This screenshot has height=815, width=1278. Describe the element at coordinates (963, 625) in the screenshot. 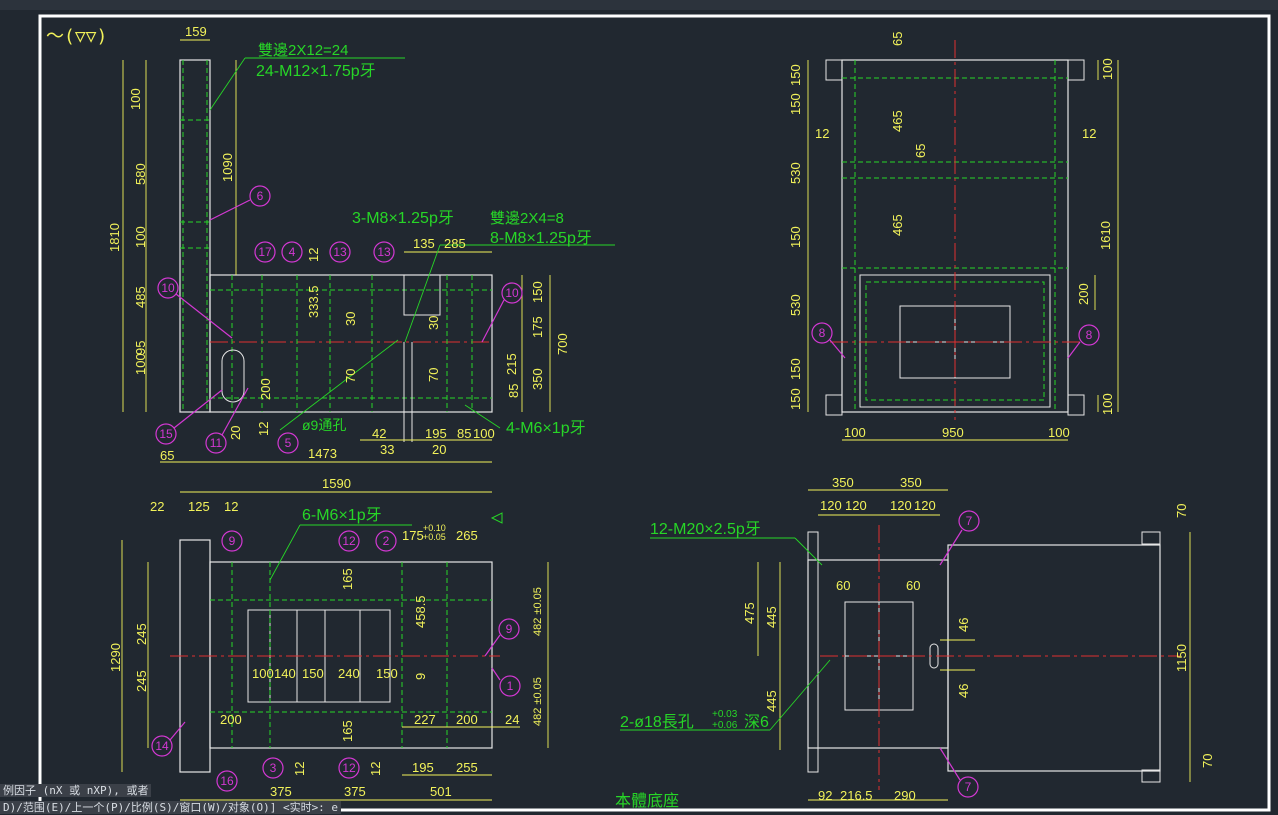

I see `dim-label: 46` at that location.